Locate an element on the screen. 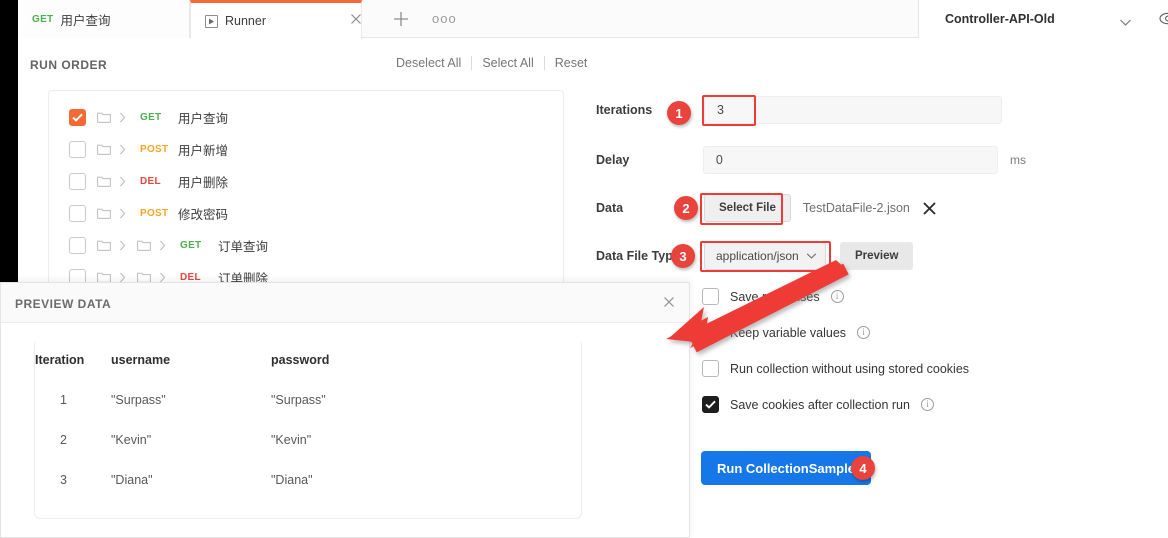 Image resolution: width=1168 pixels, height=538 pixels. list-item: GET 用户查询 is located at coordinates (306, 117).